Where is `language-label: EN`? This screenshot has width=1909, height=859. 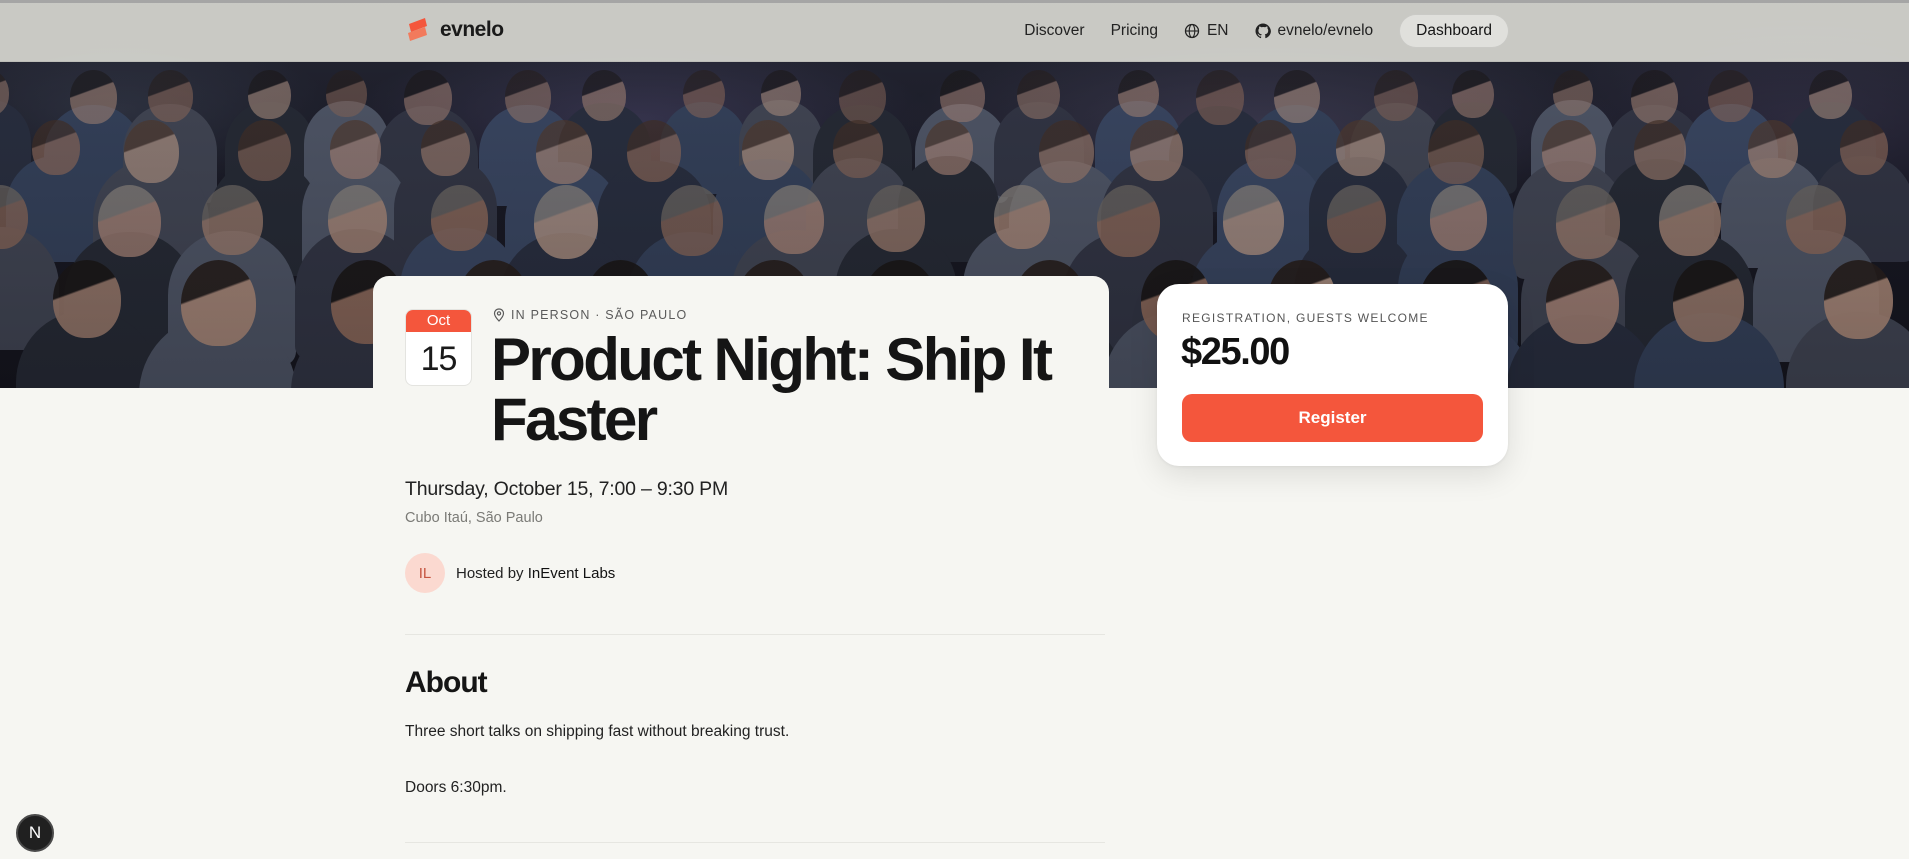 language-label: EN is located at coordinates (1217, 30).